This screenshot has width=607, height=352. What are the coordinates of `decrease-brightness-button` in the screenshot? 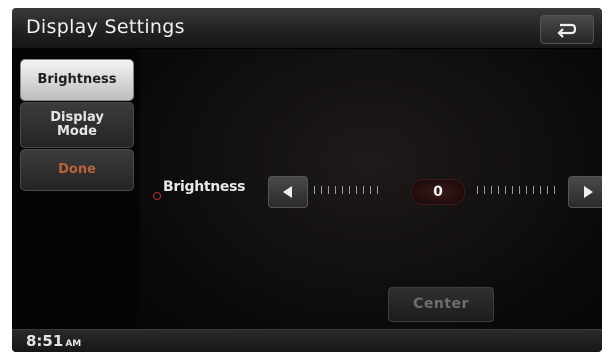 It's located at (288, 192).